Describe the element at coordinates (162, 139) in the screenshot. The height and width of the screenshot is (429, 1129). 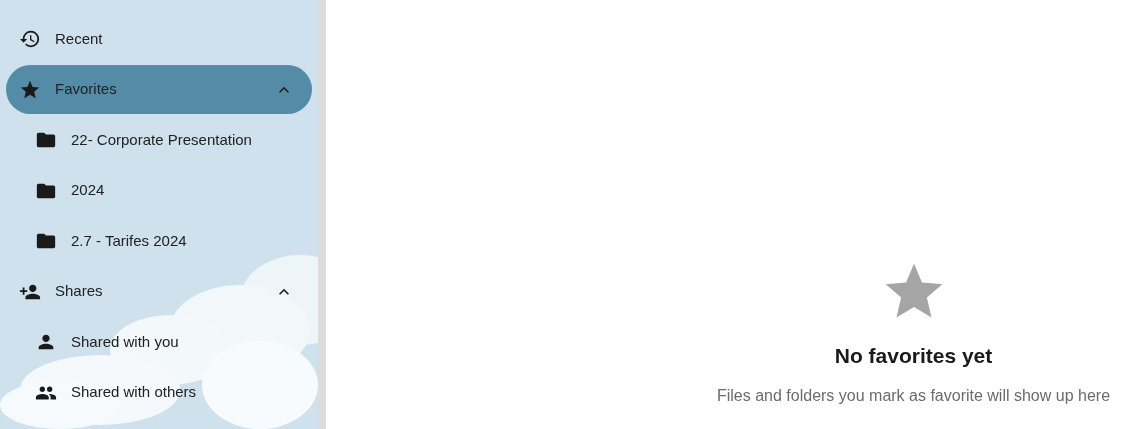
I see `item-label: 22- Corporate Presentation` at that location.